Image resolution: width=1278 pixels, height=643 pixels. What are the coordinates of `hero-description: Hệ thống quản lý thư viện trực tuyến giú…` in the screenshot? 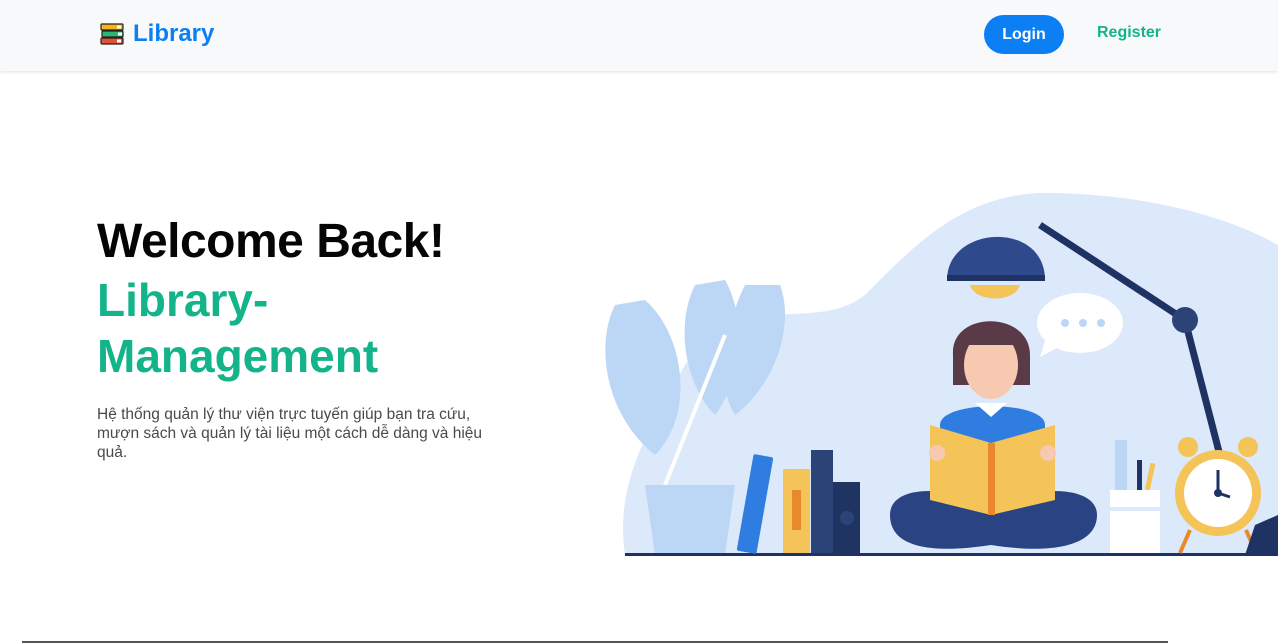 It's located at (290, 433).